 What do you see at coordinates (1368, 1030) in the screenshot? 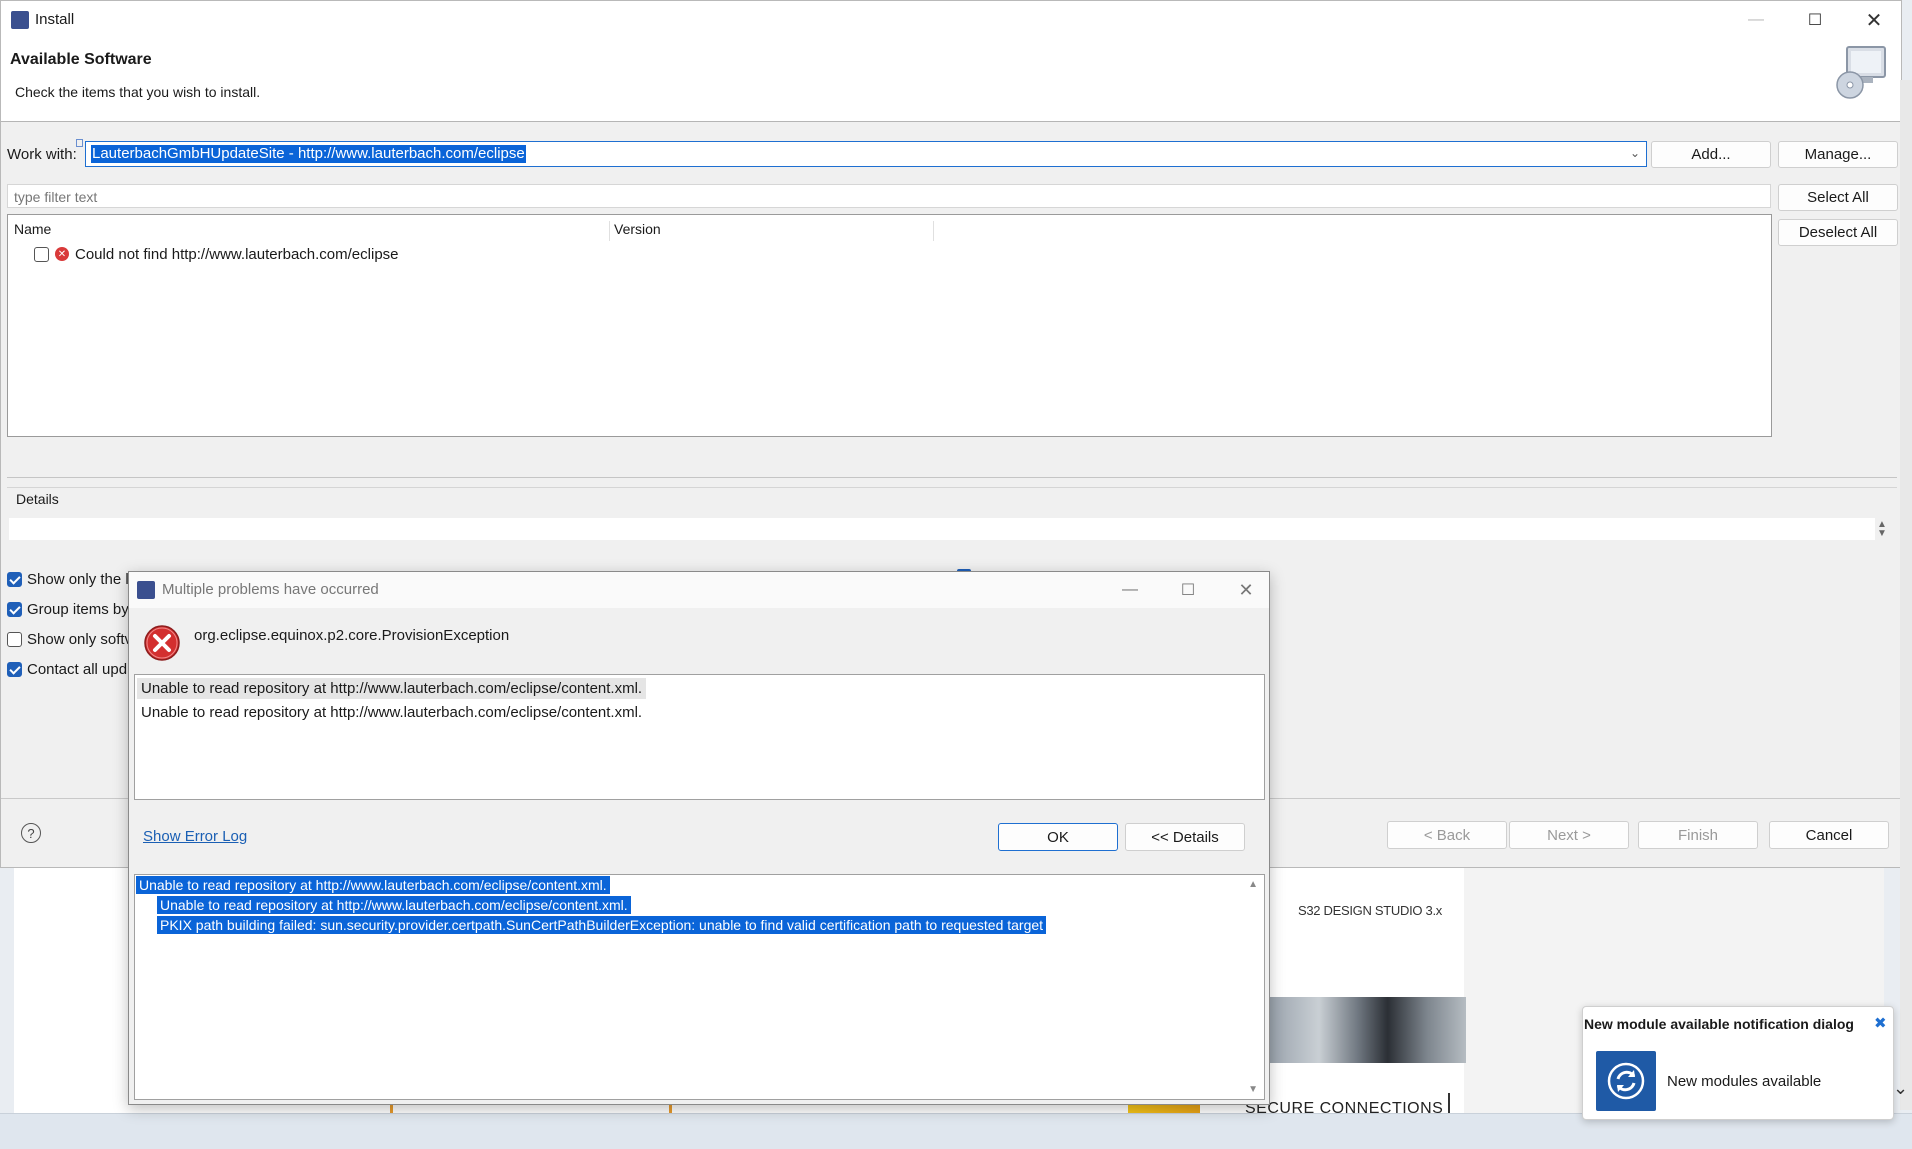
I see `background-photo` at bounding box center [1368, 1030].